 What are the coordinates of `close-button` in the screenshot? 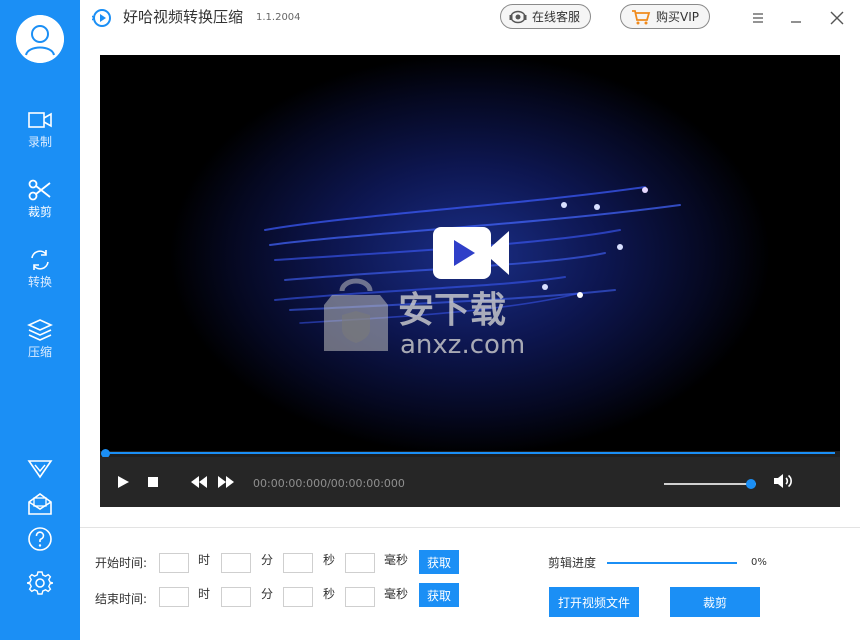 It's located at (837, 18).